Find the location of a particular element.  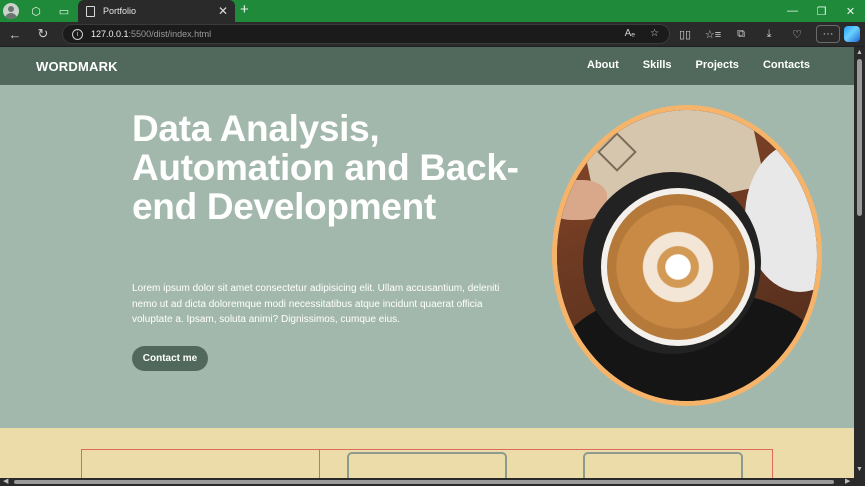

site-info-icon: i is located at coordinates (77, 34).